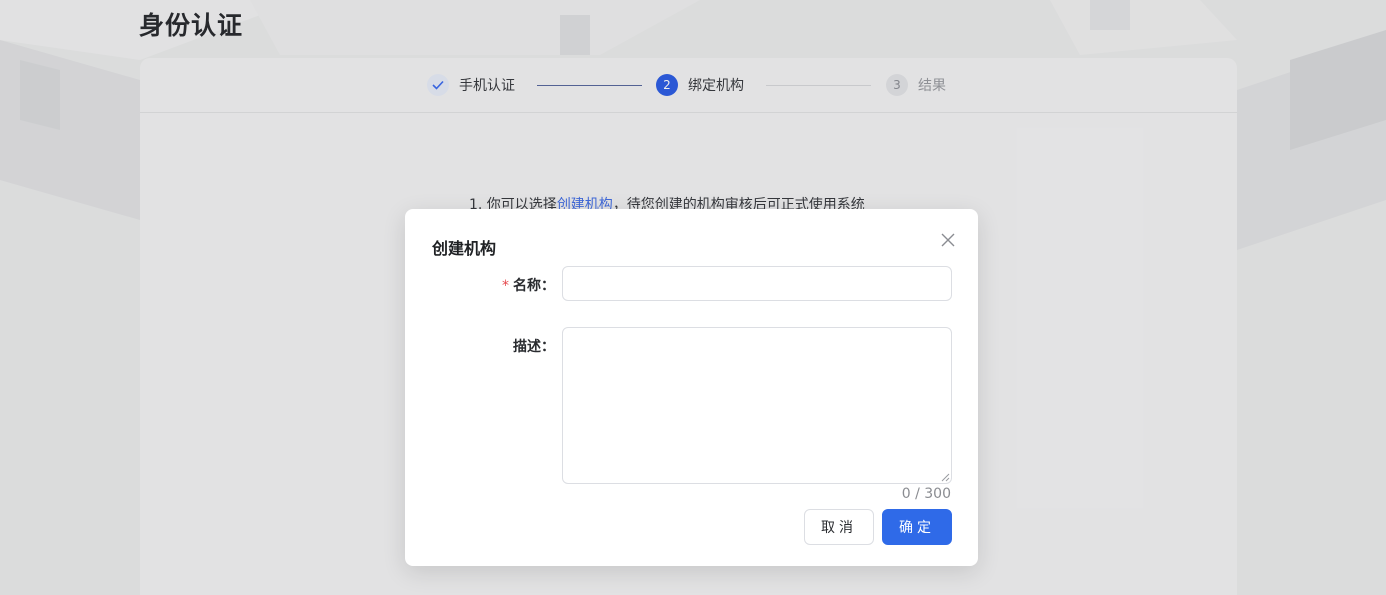 The image size is (1386, 595). I want to click on resize-grip-icon, so click(945, 477).